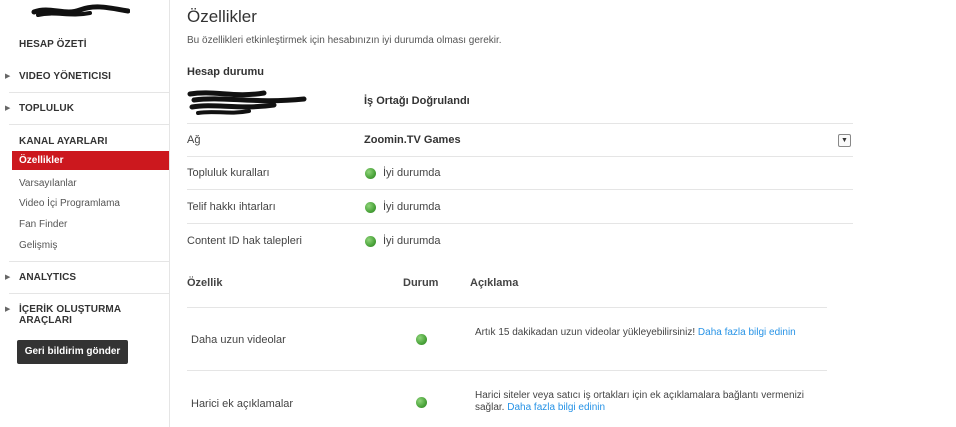 The width and height of the screenshot is (956, 427). I want to click on feature-external-annotations: Harici ek açıklamalar, so click(242, 404).